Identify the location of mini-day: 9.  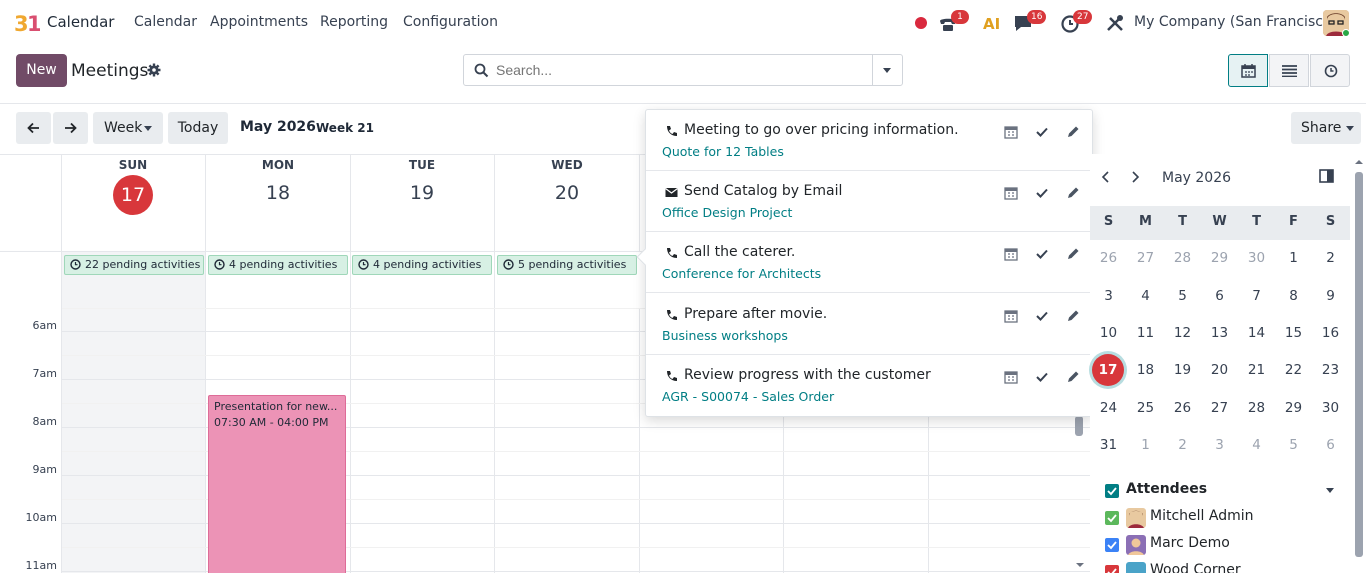
(1330, 296).